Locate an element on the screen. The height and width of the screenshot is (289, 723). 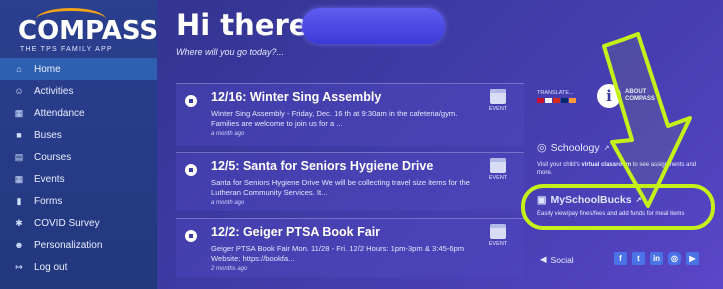
sidebar-item-label: Log out is located at coordinates (51, 267).